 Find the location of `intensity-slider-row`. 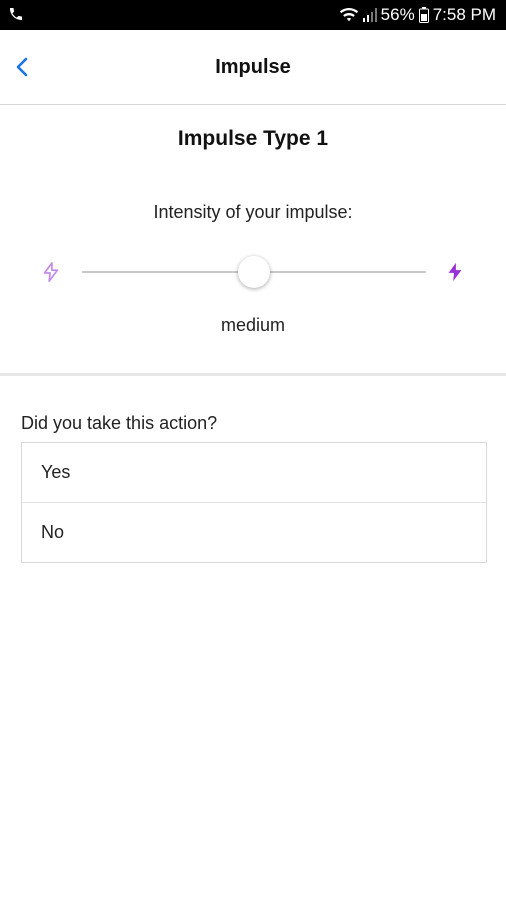

intensity-slider-row is located at coordinates (253, 272).